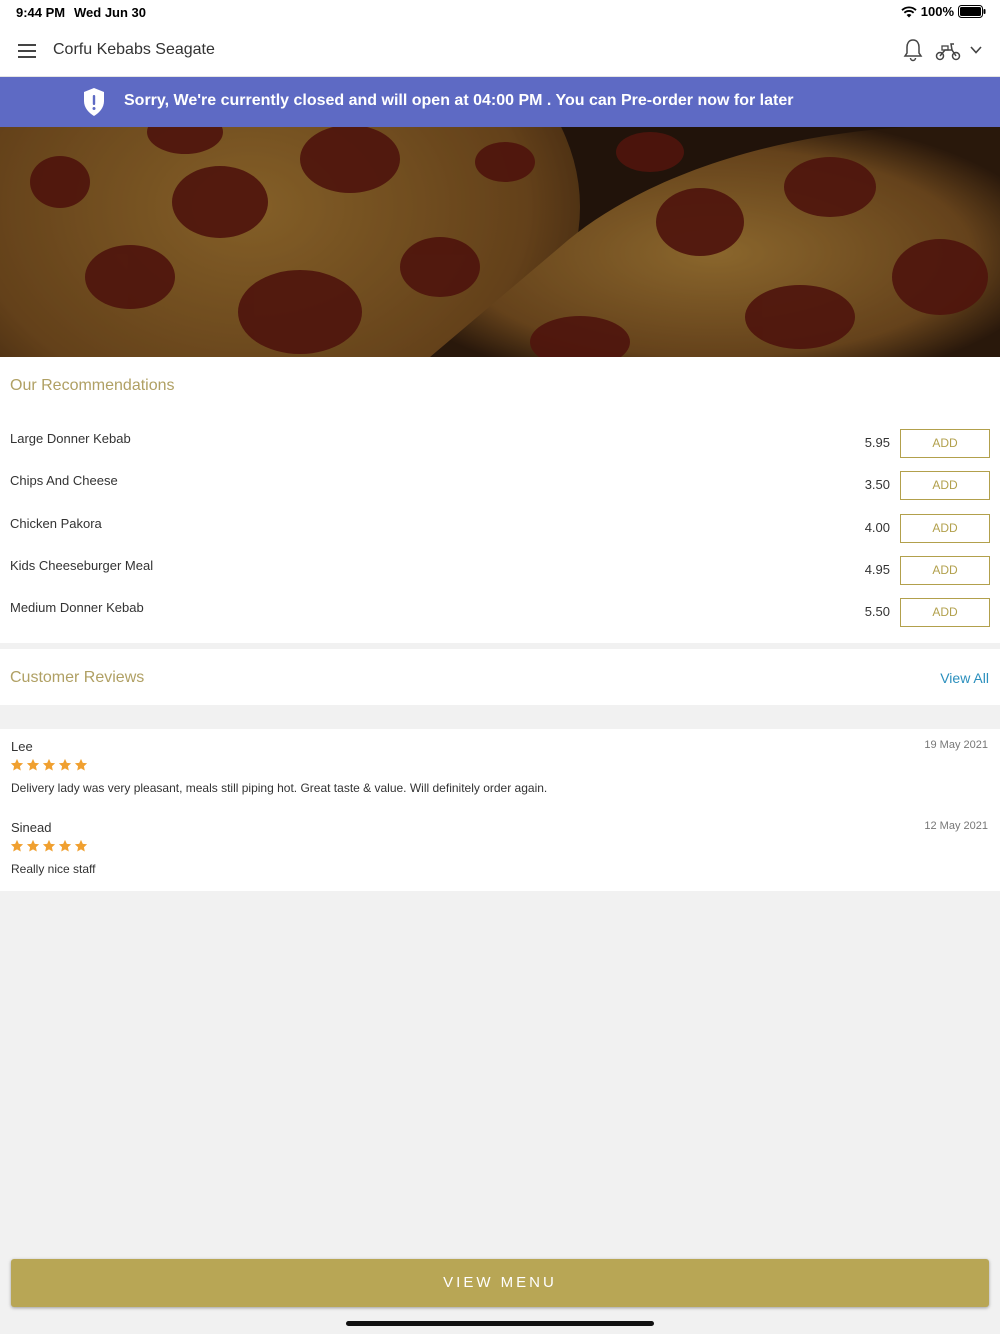 This screenshot has height=1334, width=1000. I want to click on review-date: 19 May 2021, so click(956, 745).